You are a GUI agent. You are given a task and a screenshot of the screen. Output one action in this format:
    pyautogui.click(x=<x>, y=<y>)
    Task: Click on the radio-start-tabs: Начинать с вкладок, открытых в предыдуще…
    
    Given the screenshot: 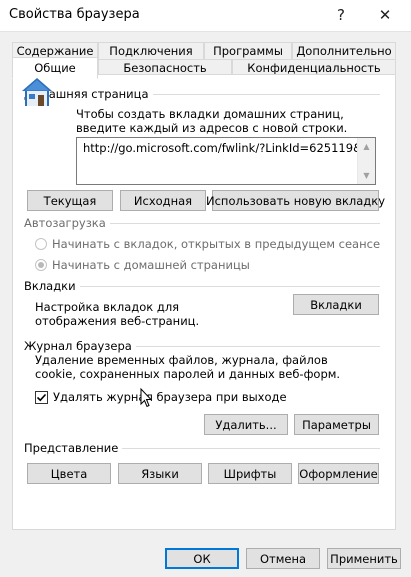 What is the action you would take?
    pyautogui.click(x=207, y=244)
    